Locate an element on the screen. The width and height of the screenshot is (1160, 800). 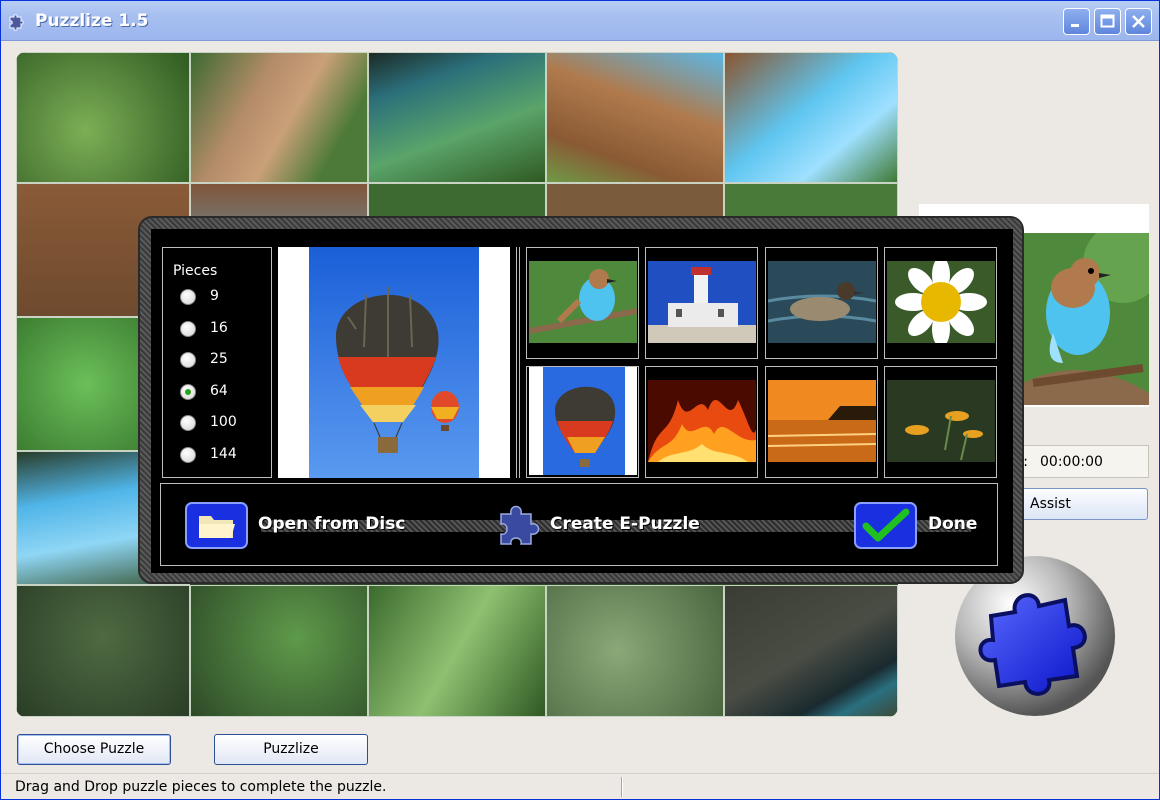
close-icon is located at coordinates (1138, 21).